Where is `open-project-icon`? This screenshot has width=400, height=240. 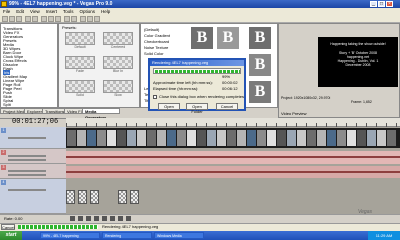 open-project-icon is located at coordinates (12, 19).